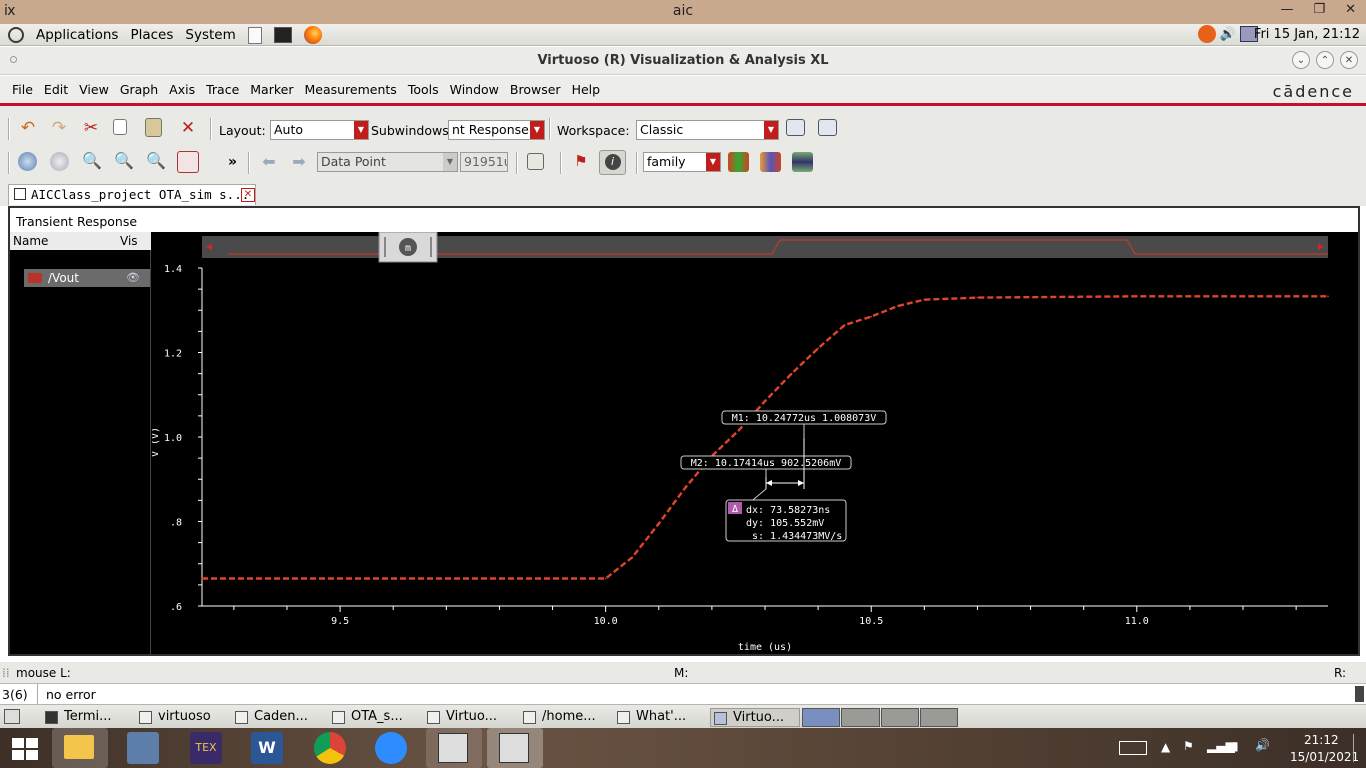  I want to click on menu-marker: Marker, so click(271, 89).